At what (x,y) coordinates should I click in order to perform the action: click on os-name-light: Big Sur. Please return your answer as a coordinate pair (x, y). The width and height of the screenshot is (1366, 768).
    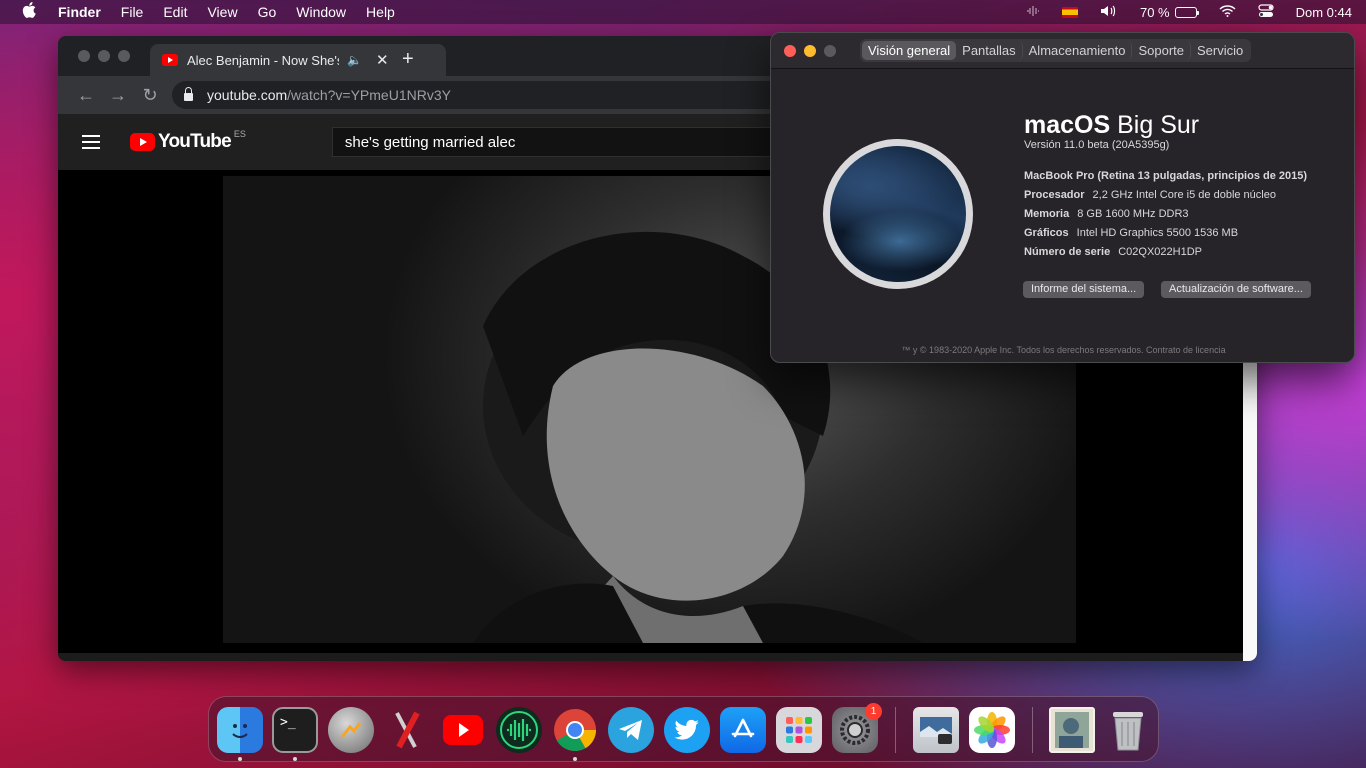
    Looking at the image, I should click on (1158, 125).